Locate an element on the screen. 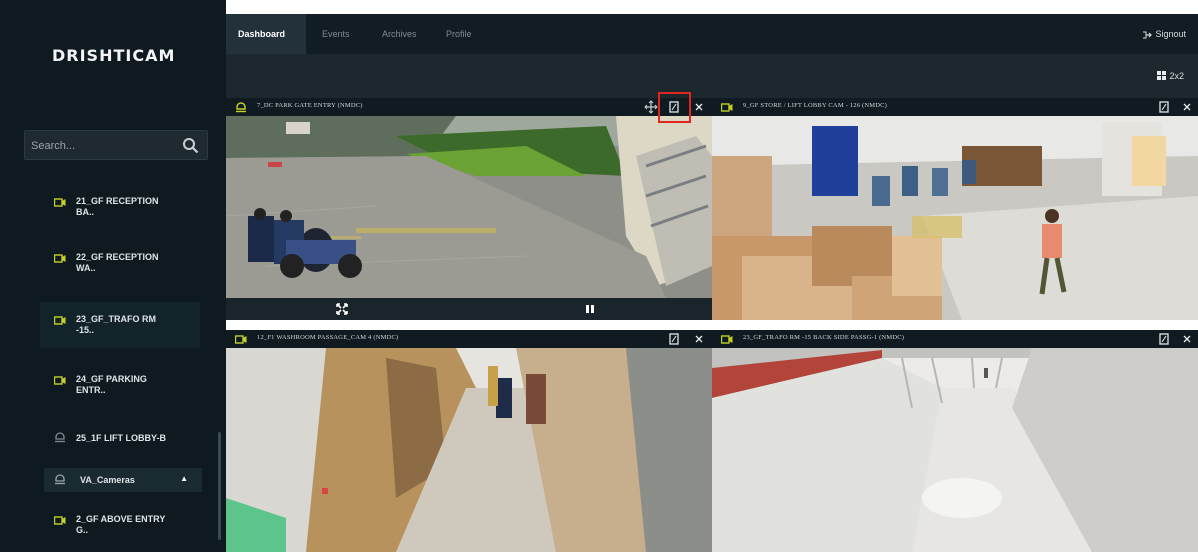 Image resolution: width=1198 pixels, height=552 pixels. tile-title: 9_GF STORE / LIFT LOBBY CAM - 126 (NMDC) is located at coordinates (815, 105).